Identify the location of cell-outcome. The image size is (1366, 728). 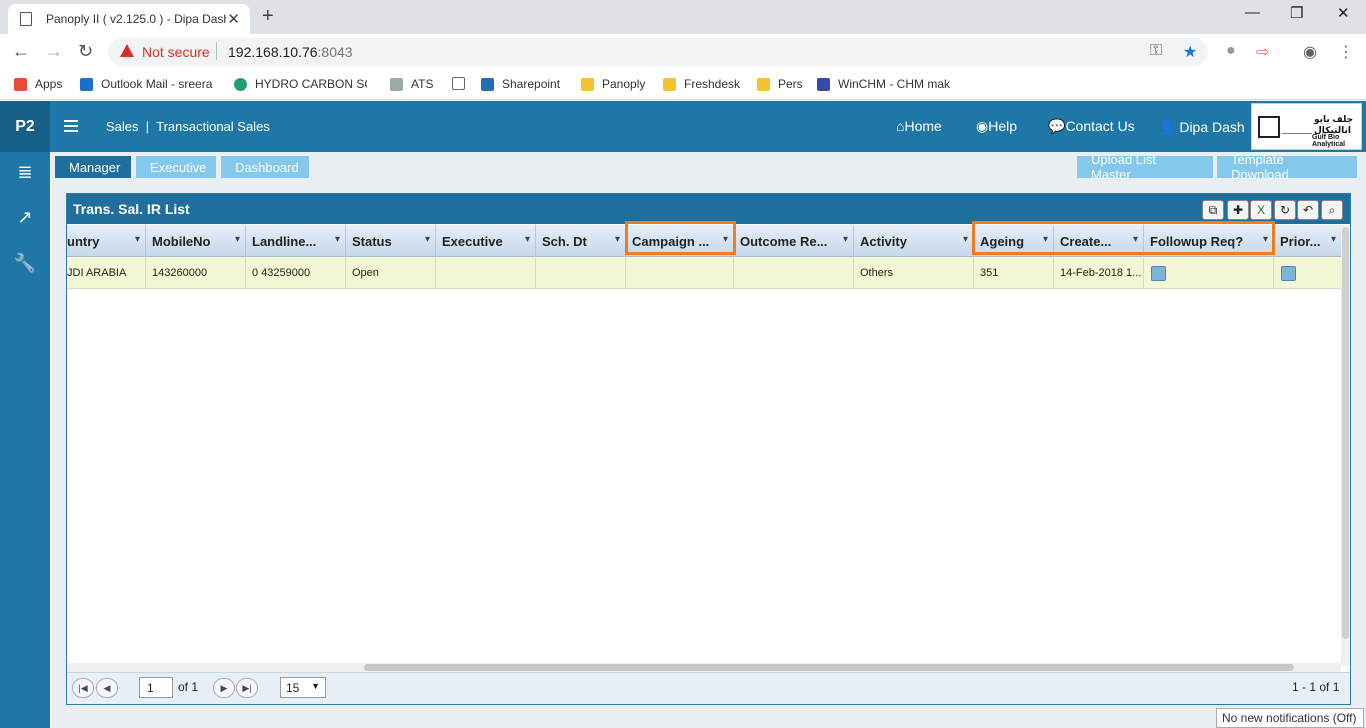
(794, 273).